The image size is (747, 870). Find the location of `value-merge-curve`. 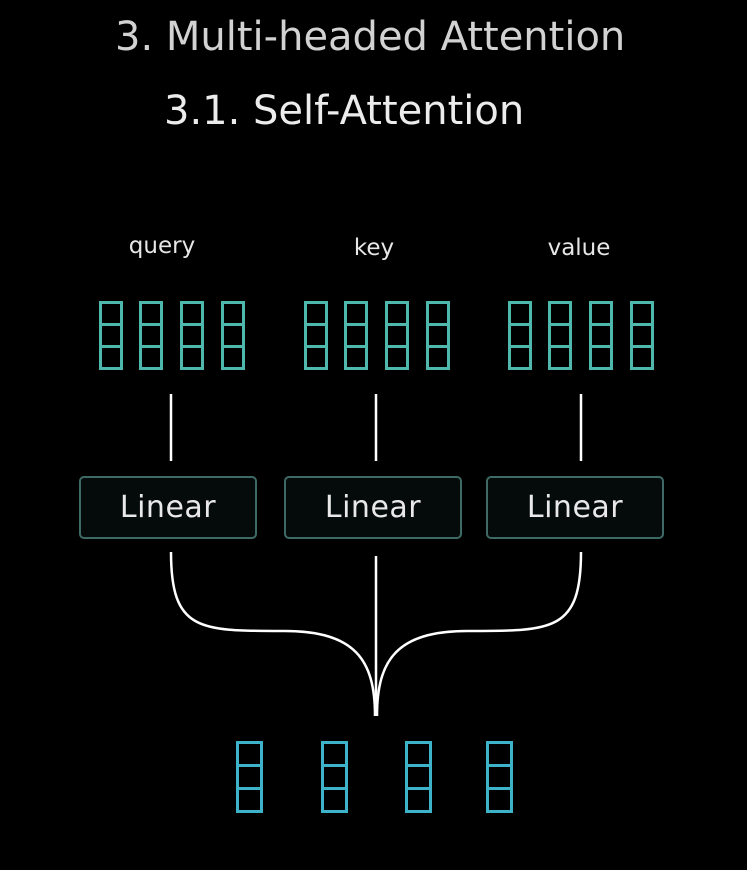

value-merge-curve is located at coordinates (479, 634).